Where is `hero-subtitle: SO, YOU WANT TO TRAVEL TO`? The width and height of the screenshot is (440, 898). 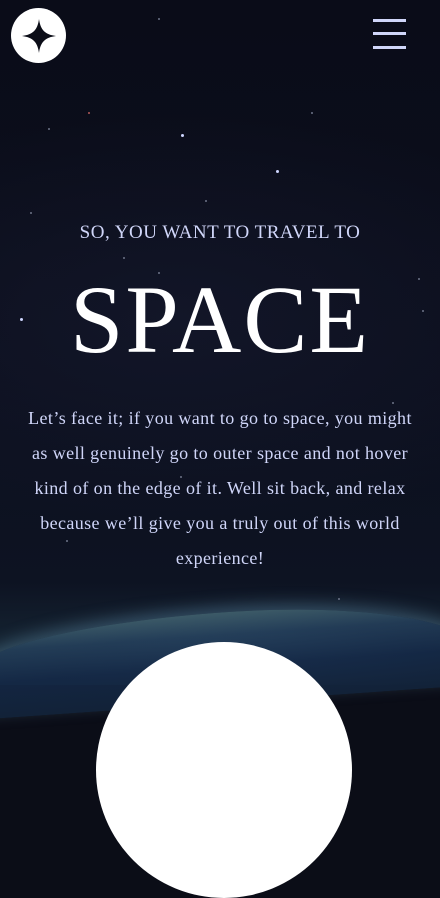 hero-subtitle: SO, YOU WANT TO TRAVEL TO is located at coordinates (220, 232).